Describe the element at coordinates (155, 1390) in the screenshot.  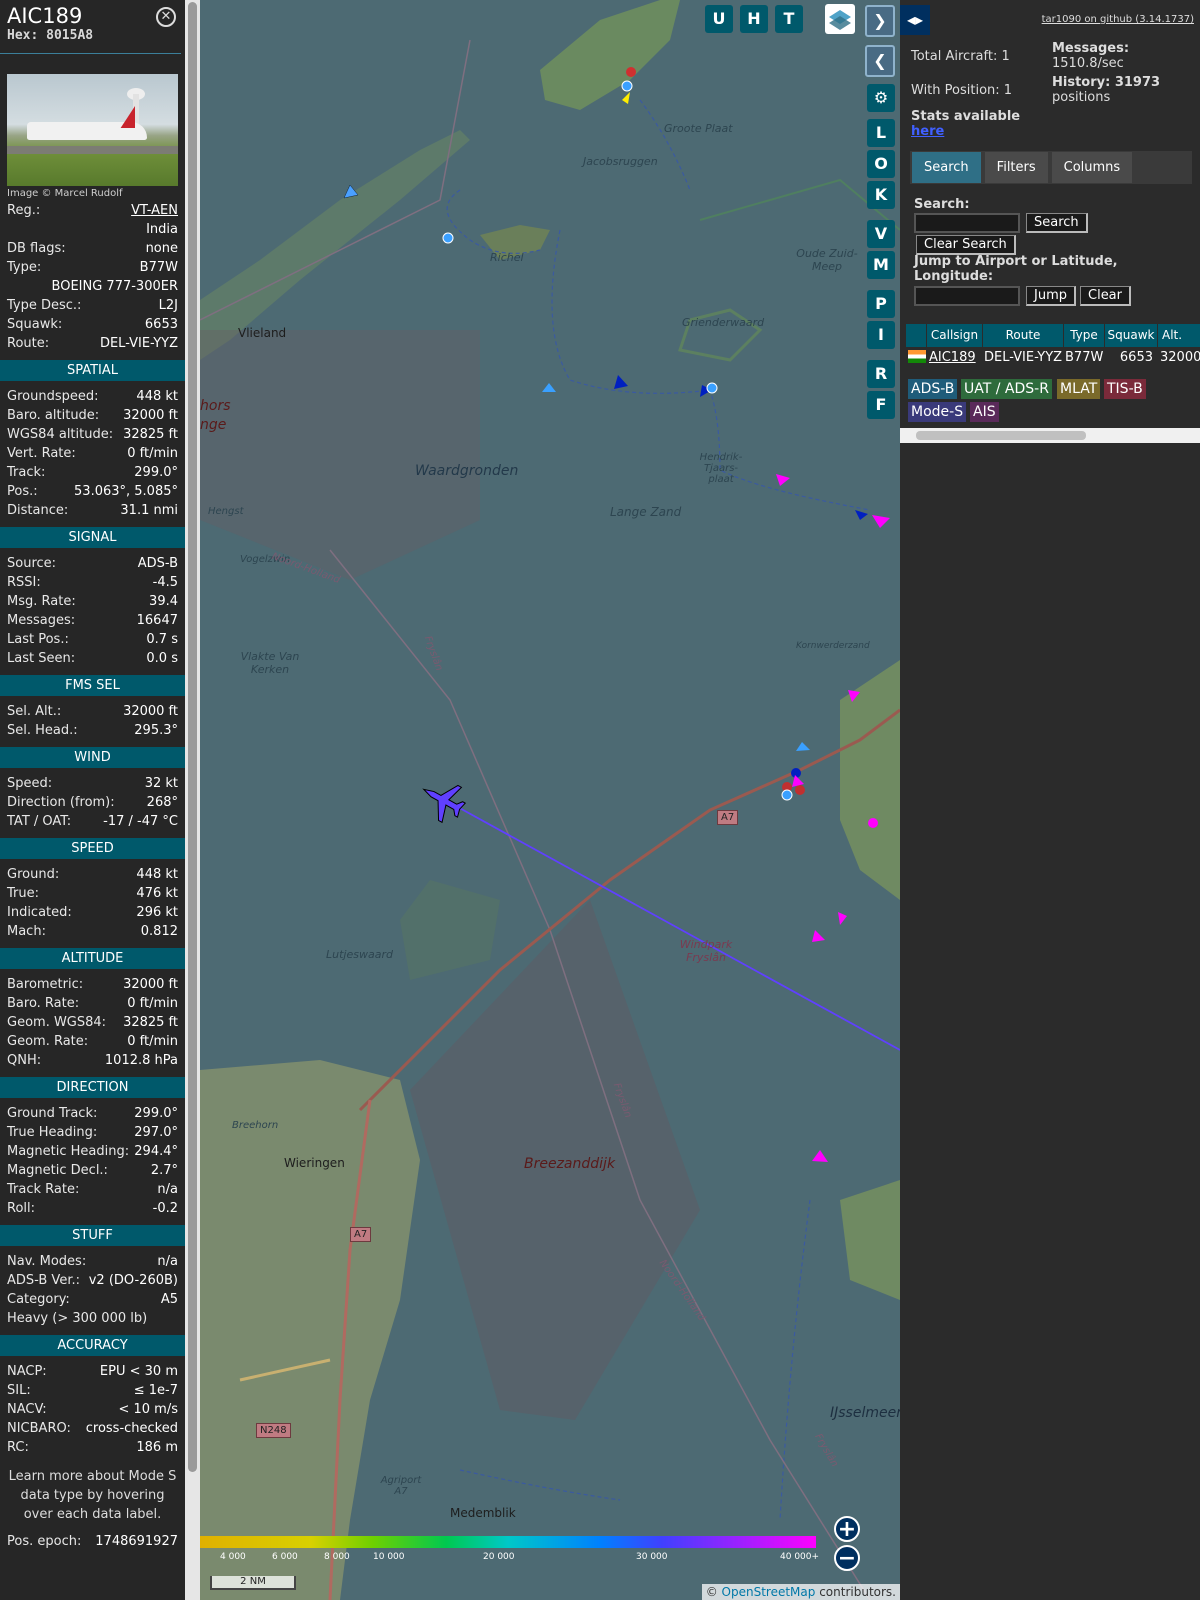
I see `info-value: ≤ 1e-7` at that location.